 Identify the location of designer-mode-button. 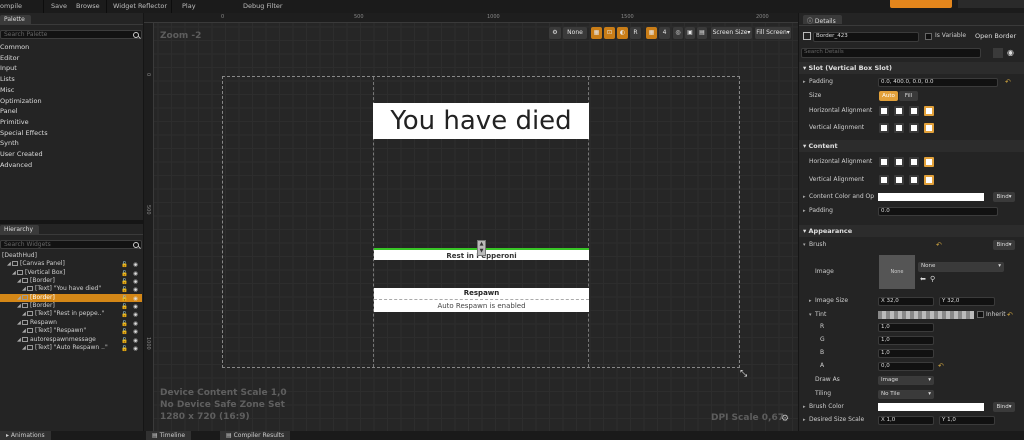
(921, 4).